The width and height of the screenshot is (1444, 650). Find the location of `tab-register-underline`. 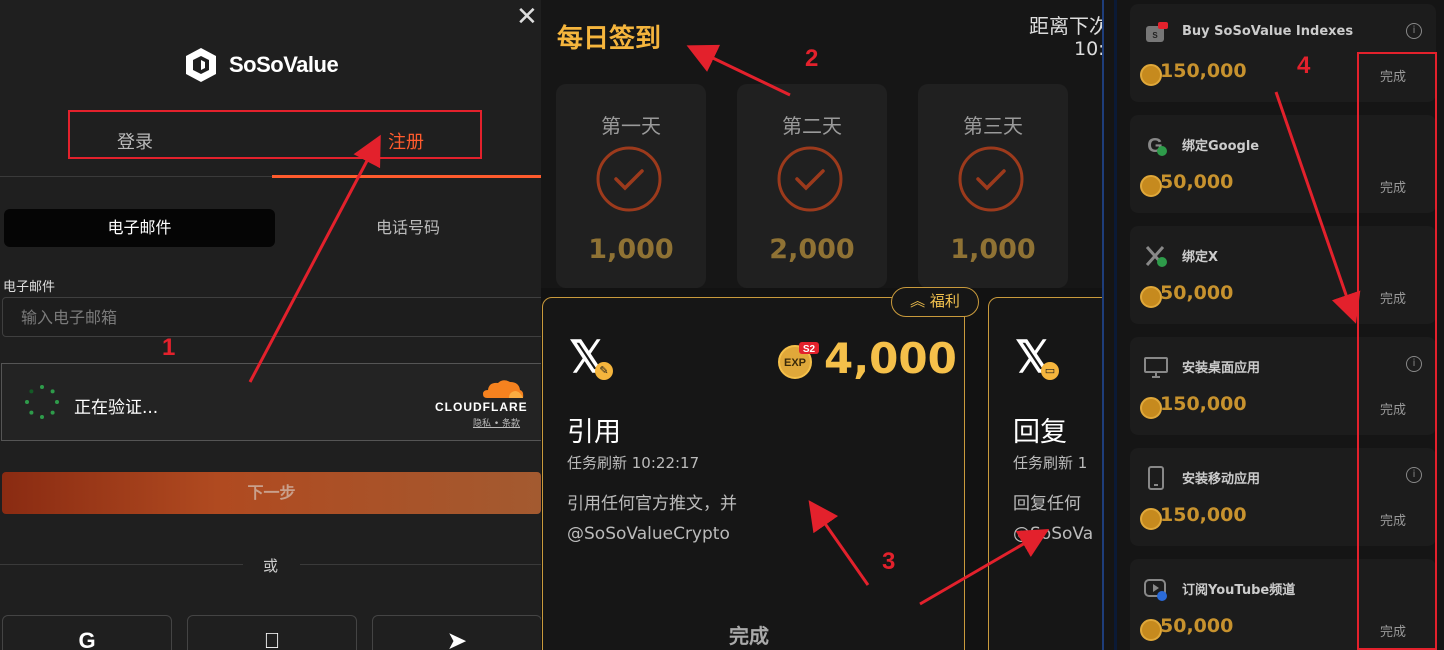

tab-register-underline is located at coordinates (406, 176).